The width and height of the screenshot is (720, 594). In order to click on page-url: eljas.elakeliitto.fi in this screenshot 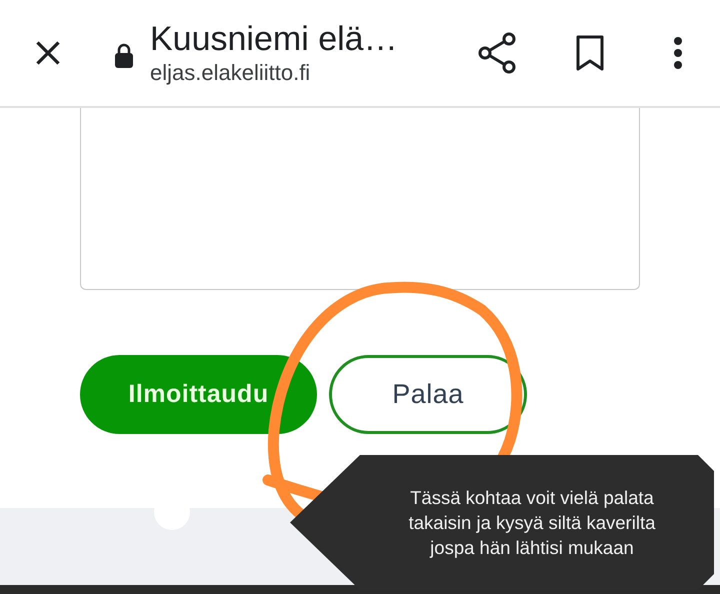, I will do `click(231, 73)`.